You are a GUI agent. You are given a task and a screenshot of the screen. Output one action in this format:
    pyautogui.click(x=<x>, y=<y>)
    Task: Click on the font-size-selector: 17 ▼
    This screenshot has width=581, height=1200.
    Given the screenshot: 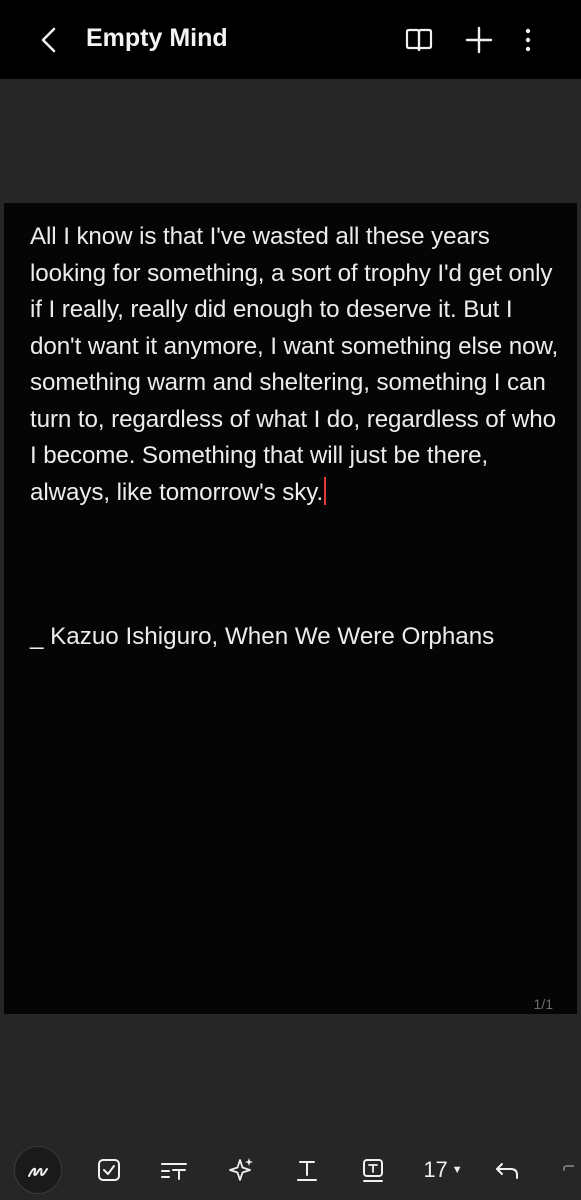 What is the action you would take?
    pyautogui.click(x=443, y=1170)
    